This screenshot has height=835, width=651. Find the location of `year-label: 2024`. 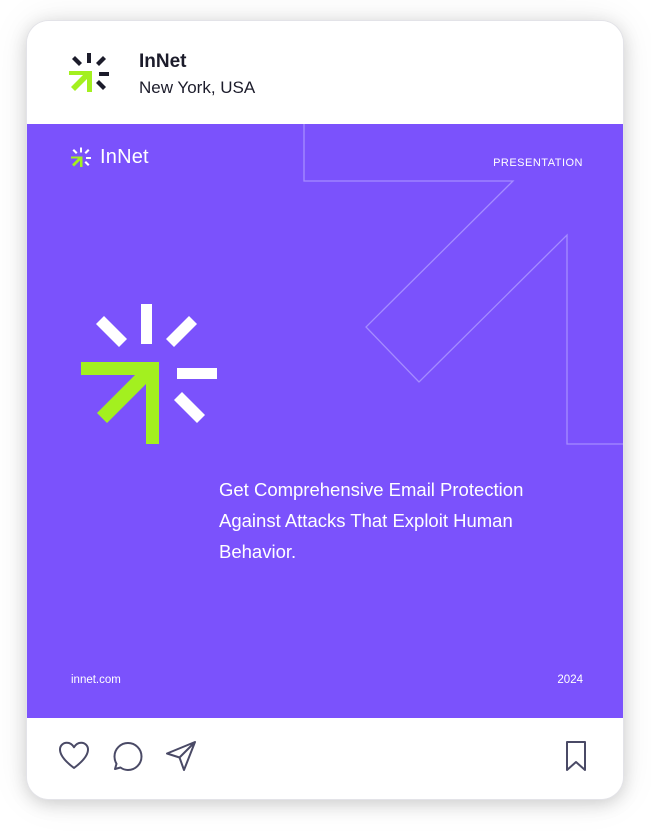

year-label: 2024 is located at coordinates (570, 680).